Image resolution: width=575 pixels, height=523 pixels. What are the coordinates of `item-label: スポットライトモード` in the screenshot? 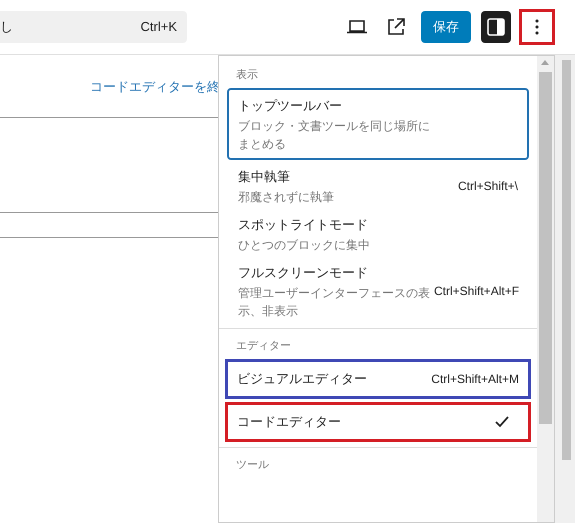 It's located at (303, 225).